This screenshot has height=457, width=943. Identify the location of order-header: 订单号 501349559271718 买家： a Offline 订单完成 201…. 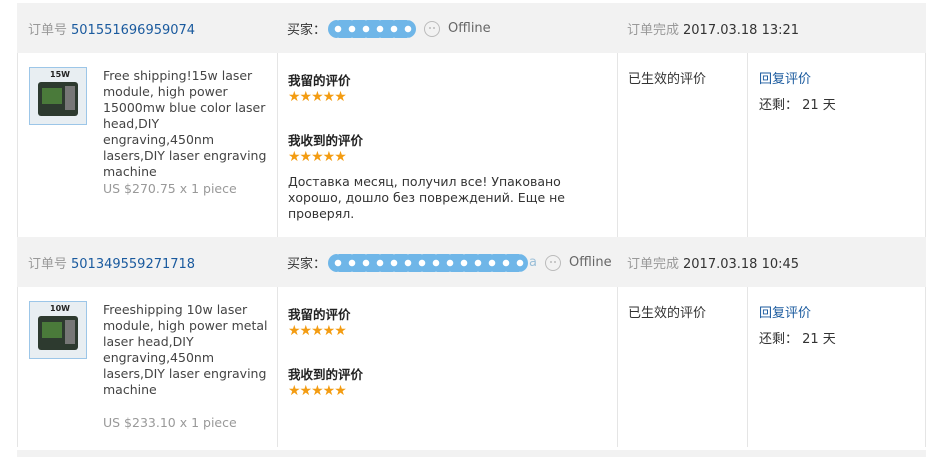
(471, 262).